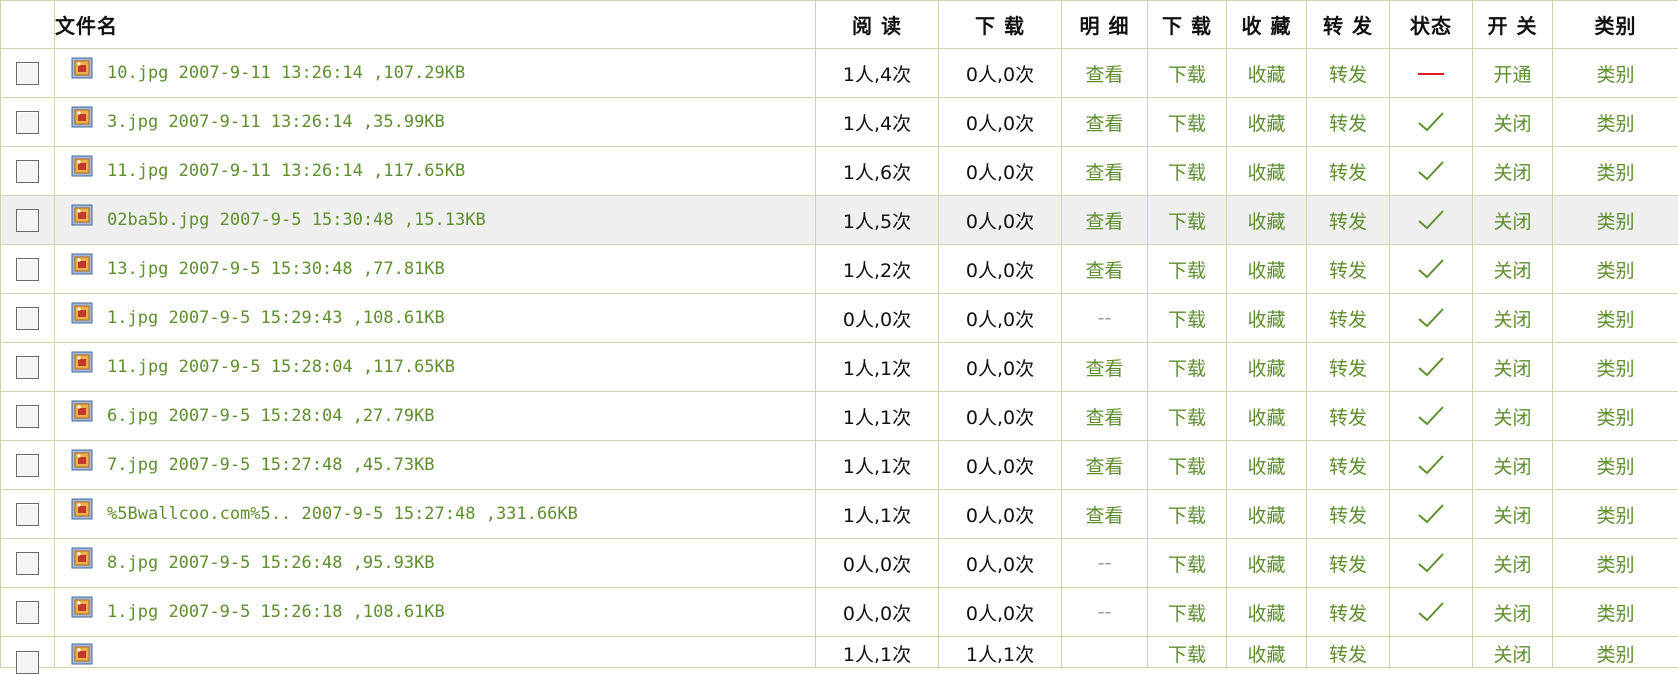 The height and width of the screenshot is (674, 1678). What do you see at coordinates (435, 25) in the screenshot?
I see `header-filename: 文件名` at bounding box center [435, 25].